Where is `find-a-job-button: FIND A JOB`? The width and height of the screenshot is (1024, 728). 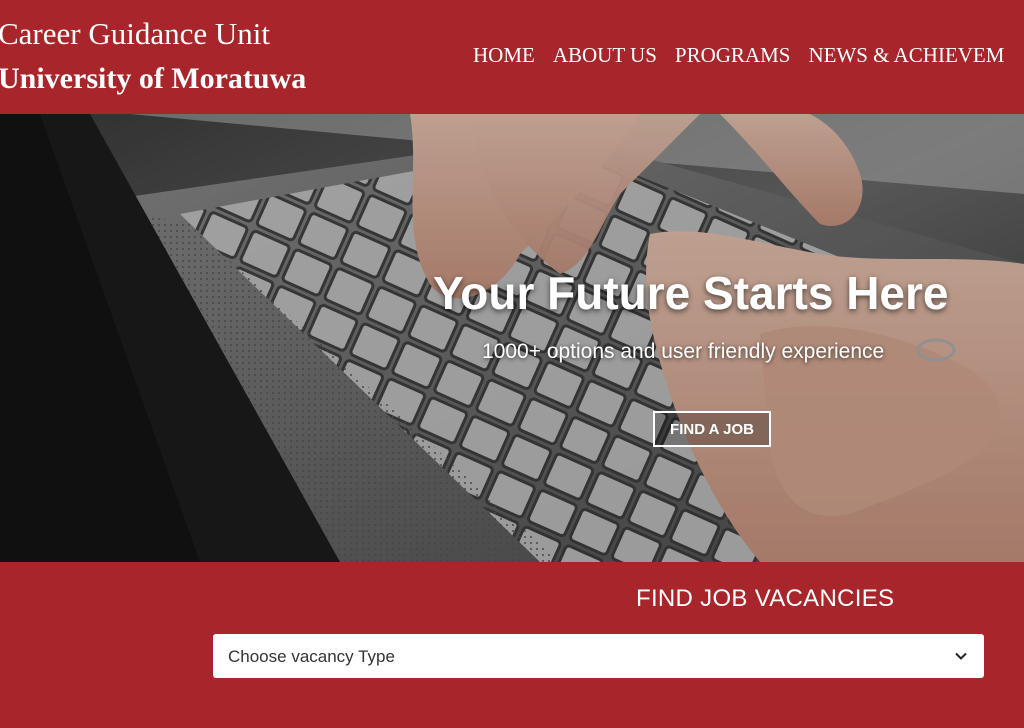
find-a-job-button: FIND A JOB is located at coordinates (712, 429).